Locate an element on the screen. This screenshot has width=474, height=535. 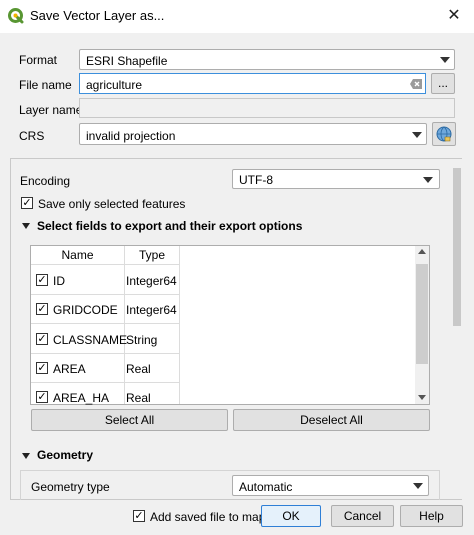
clear-icon is located at coordinates (416, 84).